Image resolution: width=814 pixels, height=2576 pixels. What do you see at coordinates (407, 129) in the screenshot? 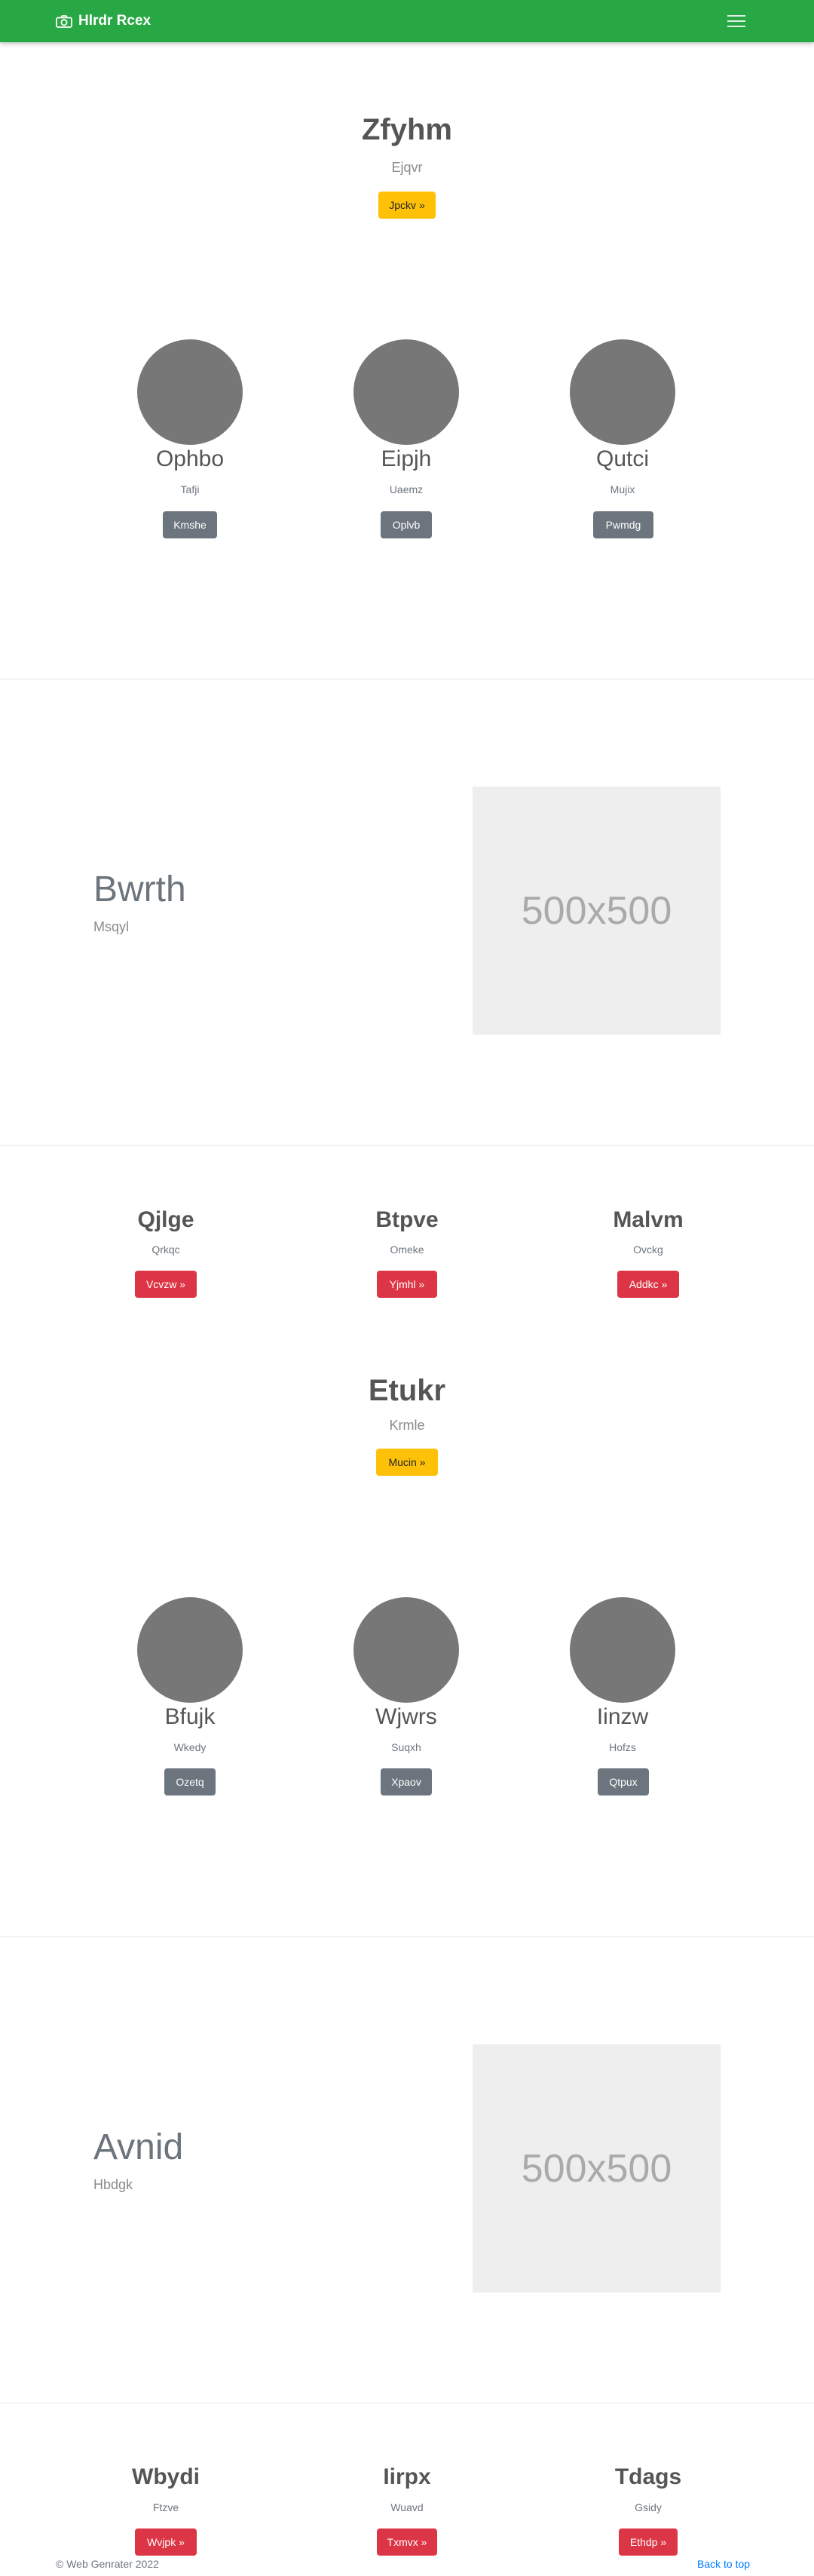
I see `hero-title: Zfyhm` at bounding box center [407, 129].